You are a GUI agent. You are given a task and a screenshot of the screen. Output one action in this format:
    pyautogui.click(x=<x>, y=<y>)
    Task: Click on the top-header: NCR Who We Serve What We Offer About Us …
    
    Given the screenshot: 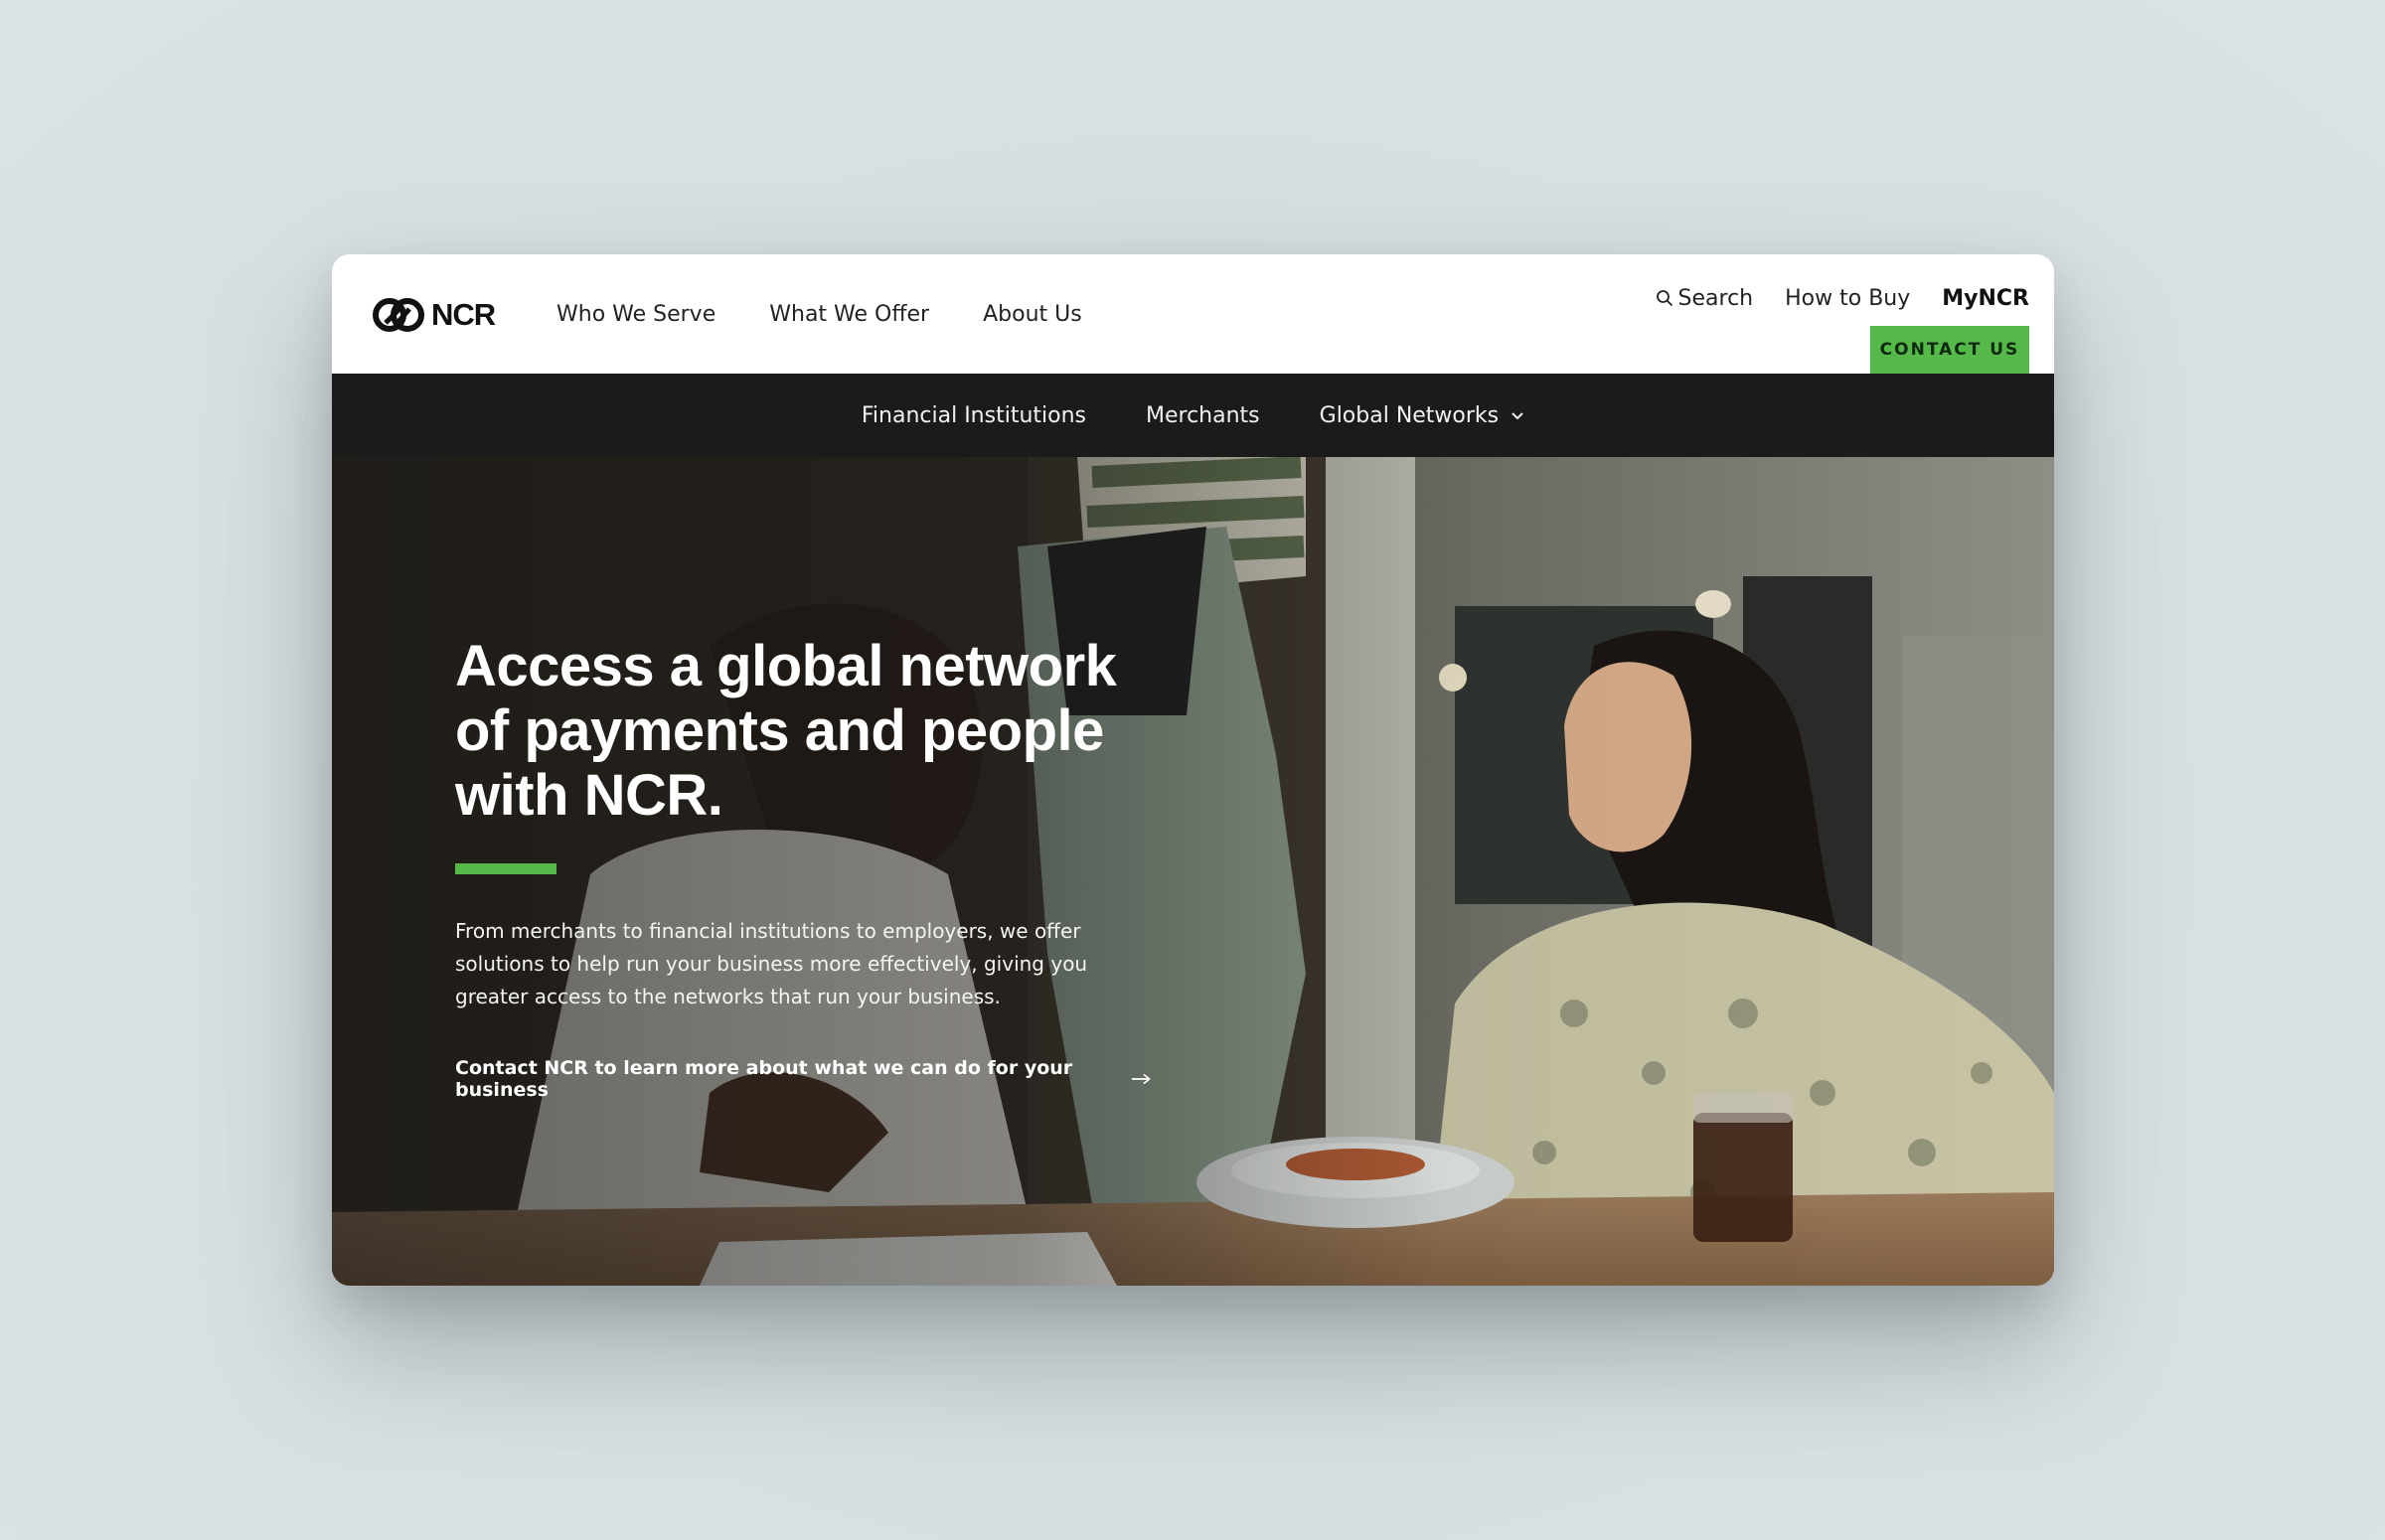 What is the action you would take?
    pyautogui.click(x=1193, y=314)
    